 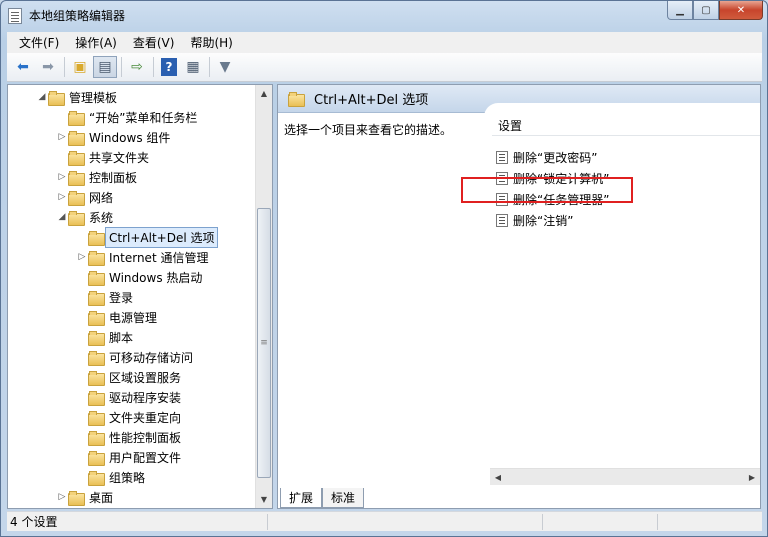 What do you see at coordinates (741, 10) in the screenshot?
I see `close-button: ✕` at bounding box center [741, 10].